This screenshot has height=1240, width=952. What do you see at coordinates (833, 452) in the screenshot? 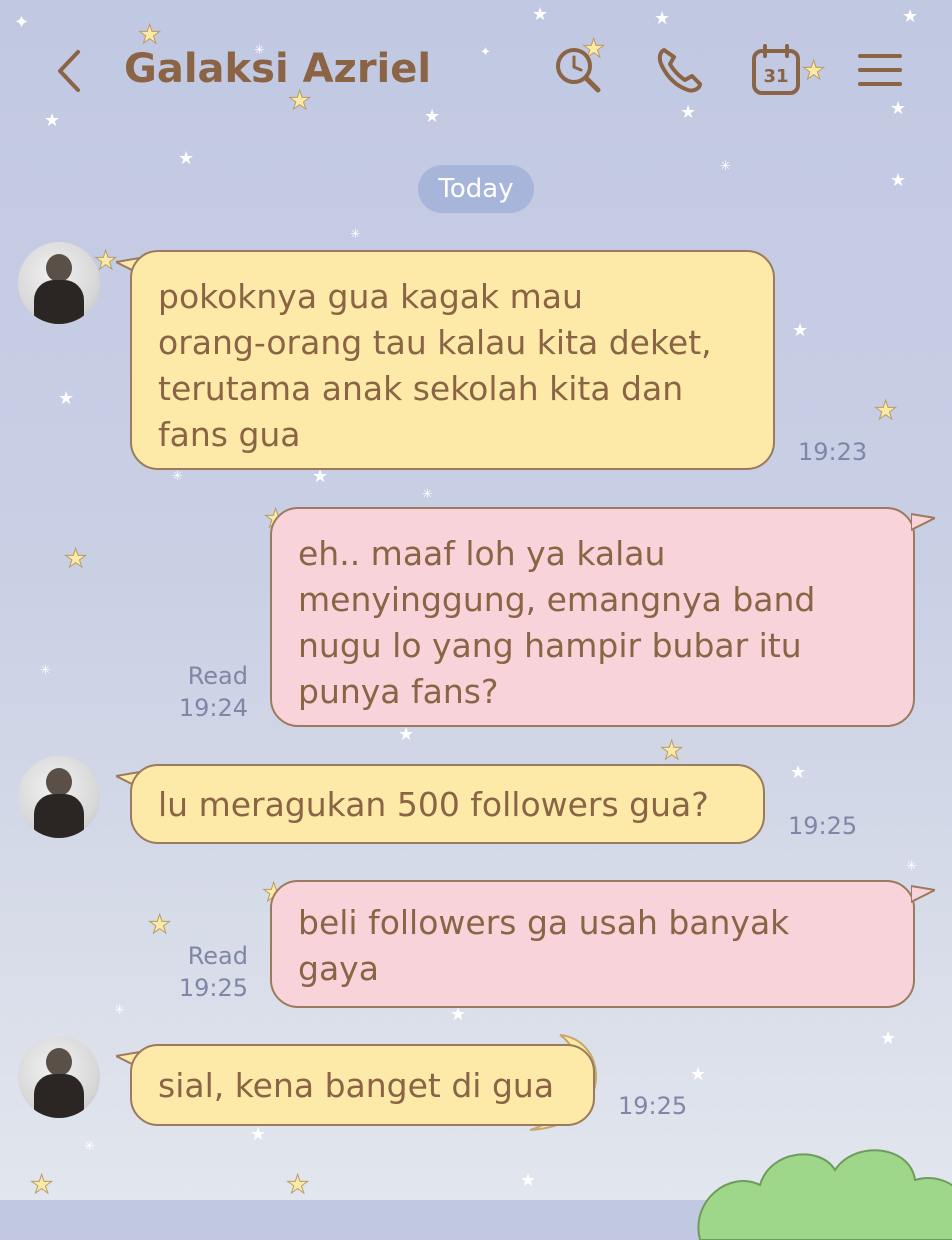
I see `message-time: 19:23` at bounding box center [833, 452].